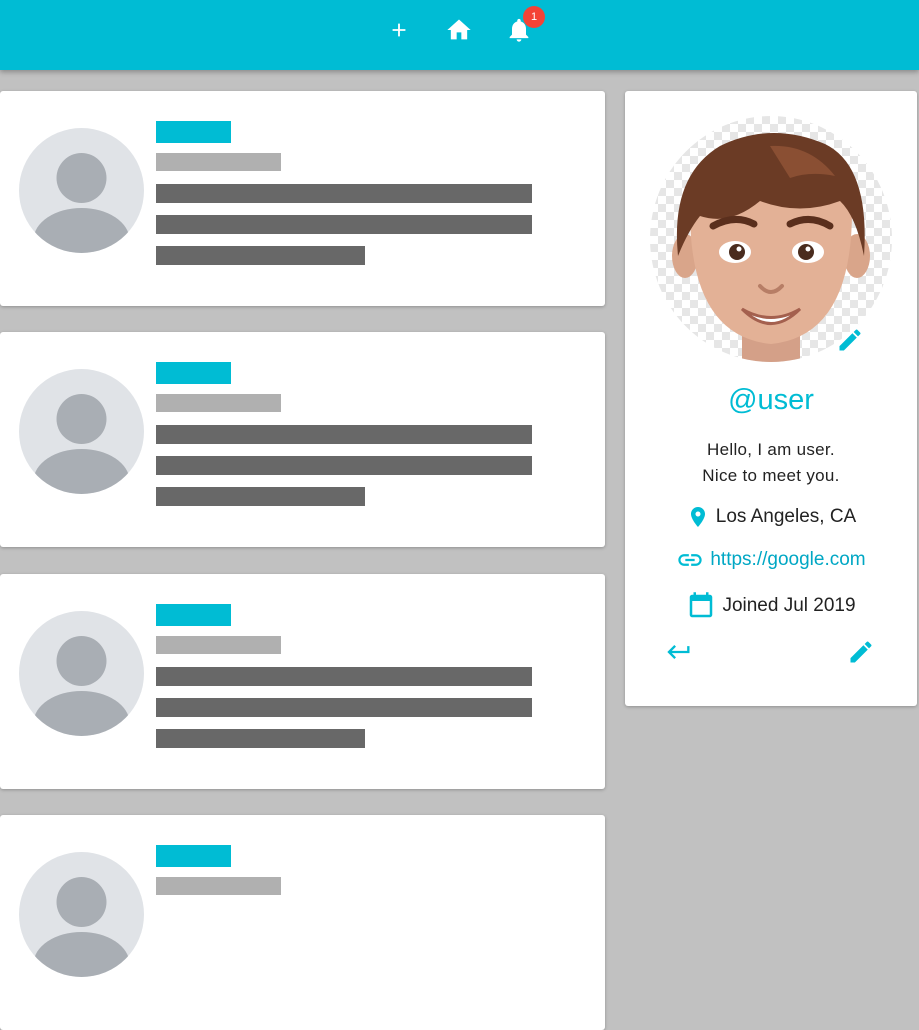  I want to click on profile-website: https://google.com, so click(771, 560).